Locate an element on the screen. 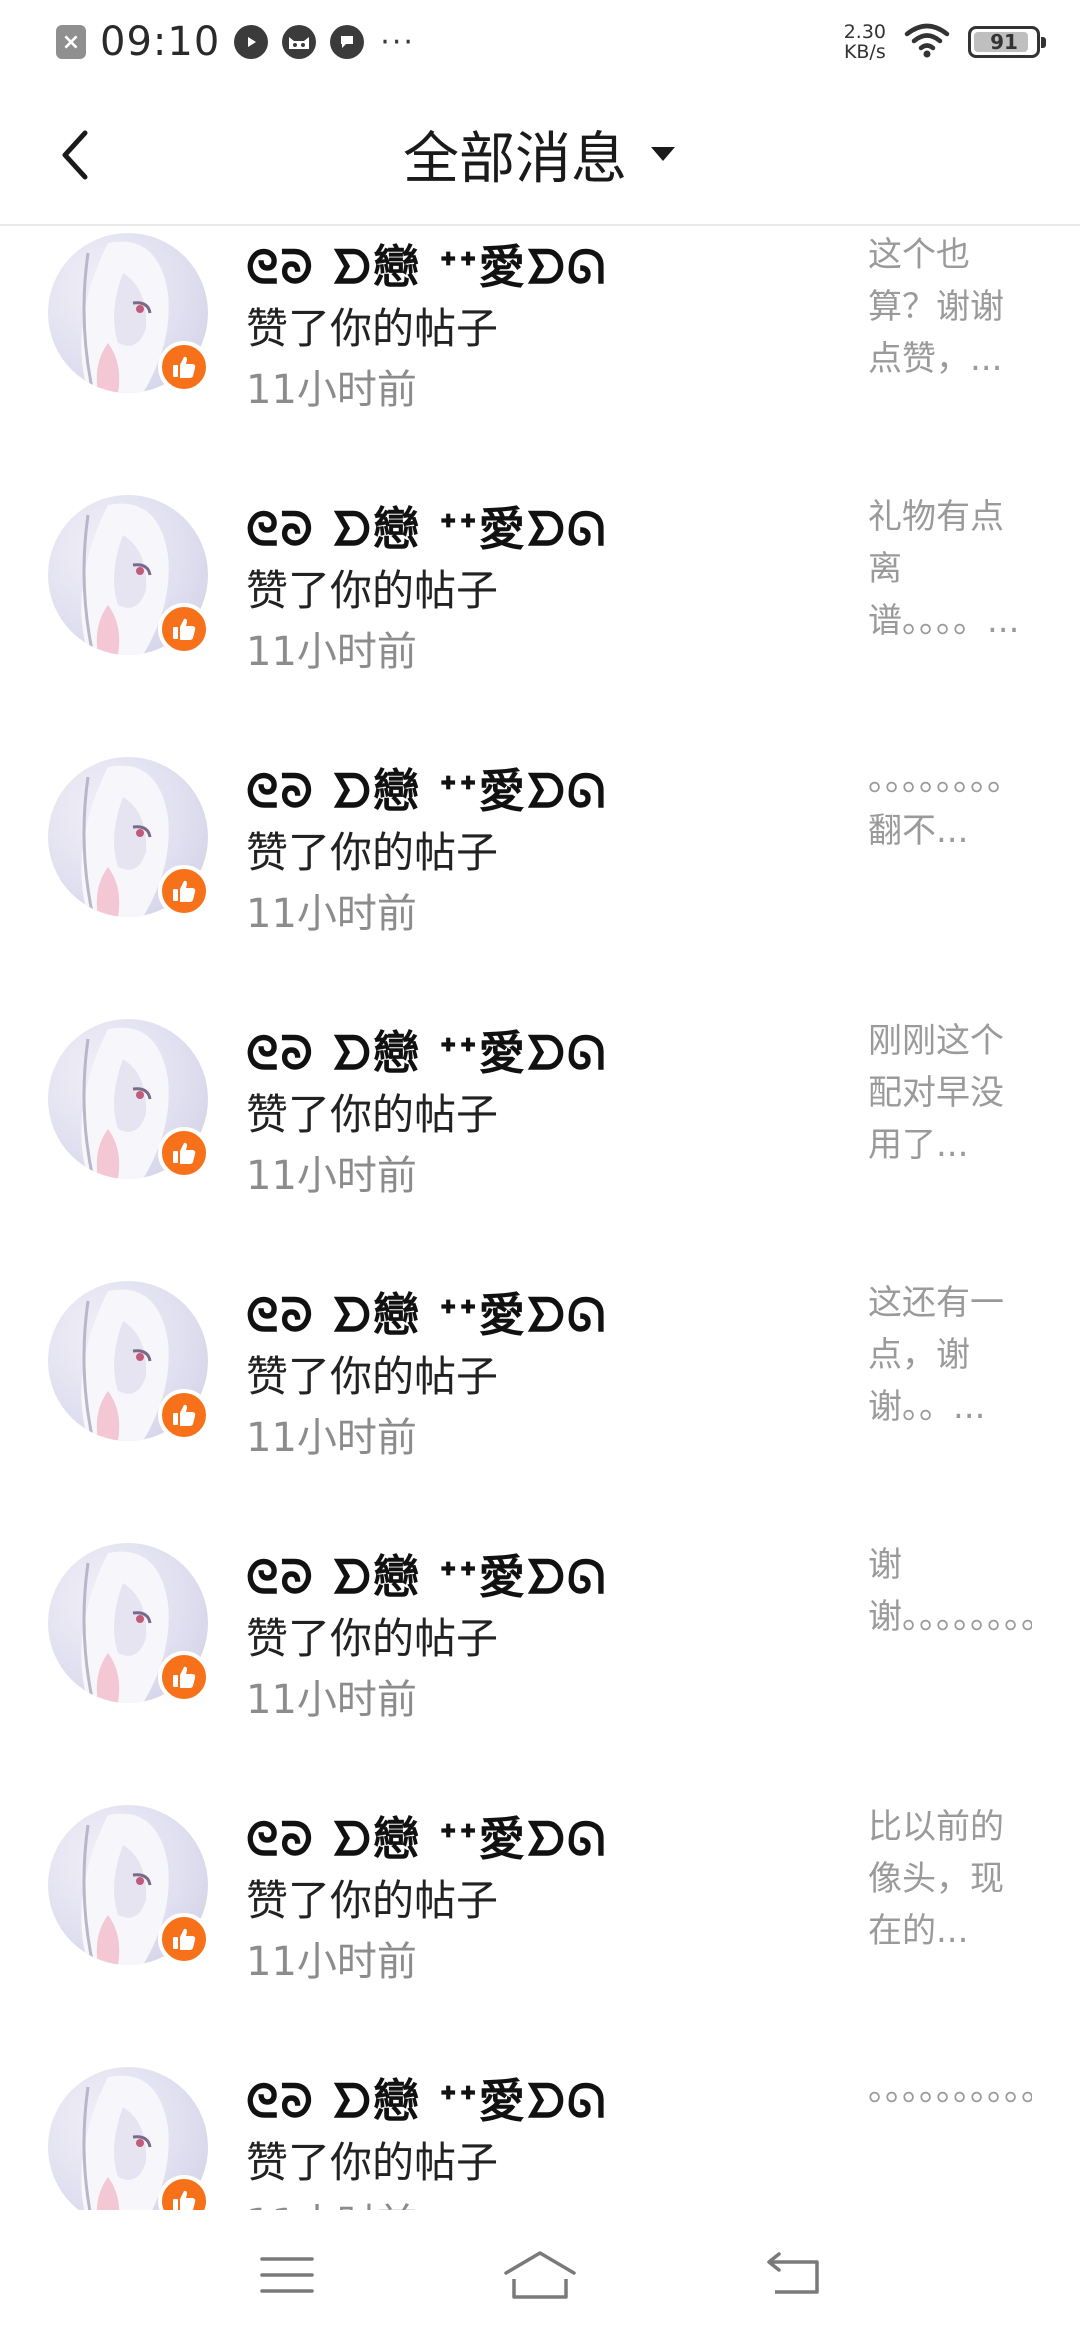  menu-icon is located at coordinates (286, 2275).